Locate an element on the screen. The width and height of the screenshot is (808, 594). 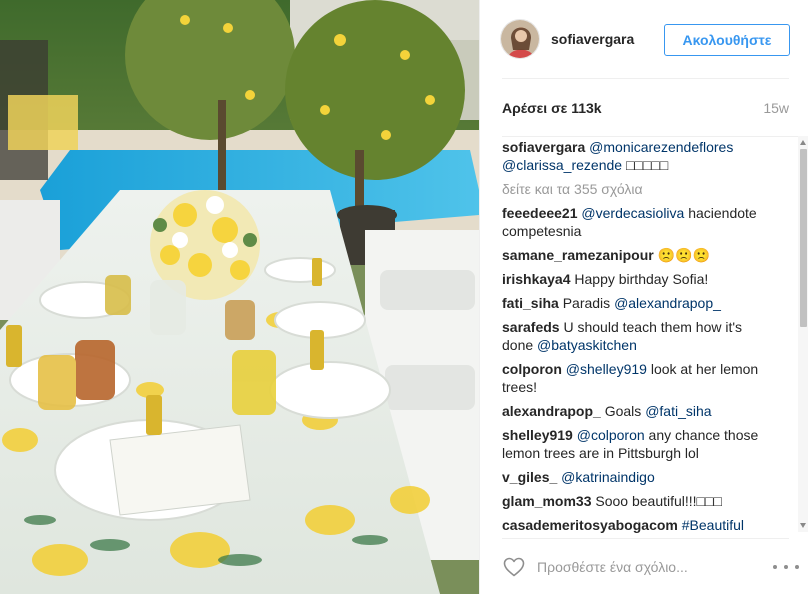
comment-username: samane_ramezanipour is located at coordinates (578, 255).